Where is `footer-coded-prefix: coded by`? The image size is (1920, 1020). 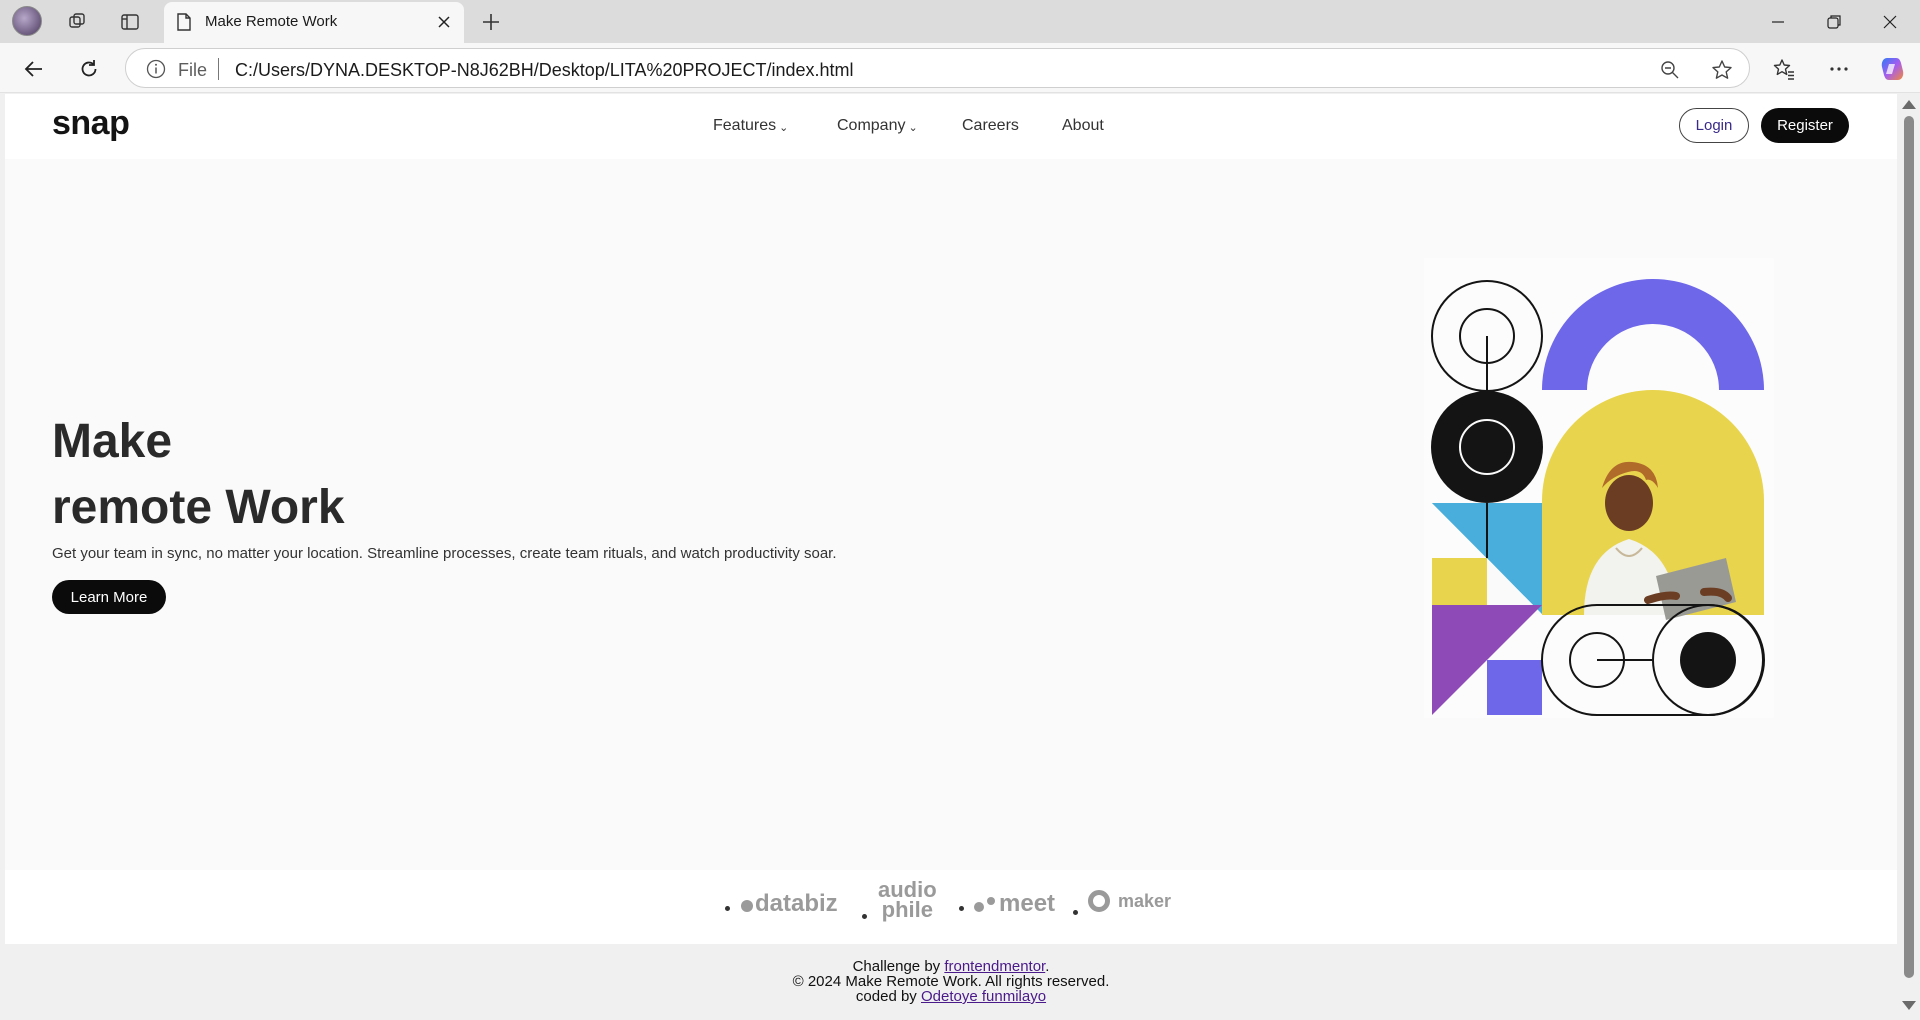
footer-coded-prefix: coded by is located at coordinates (886, 996).